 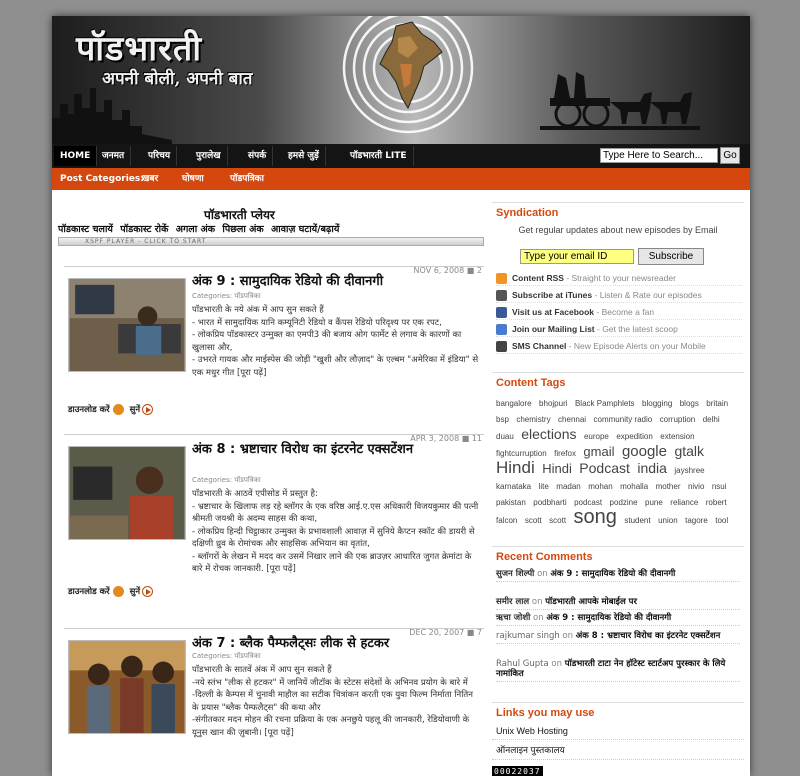 What do you see at coordinates (598, 451) in the screenshot?
I see `tag-link: gmail` at bounding box center [598, 451].